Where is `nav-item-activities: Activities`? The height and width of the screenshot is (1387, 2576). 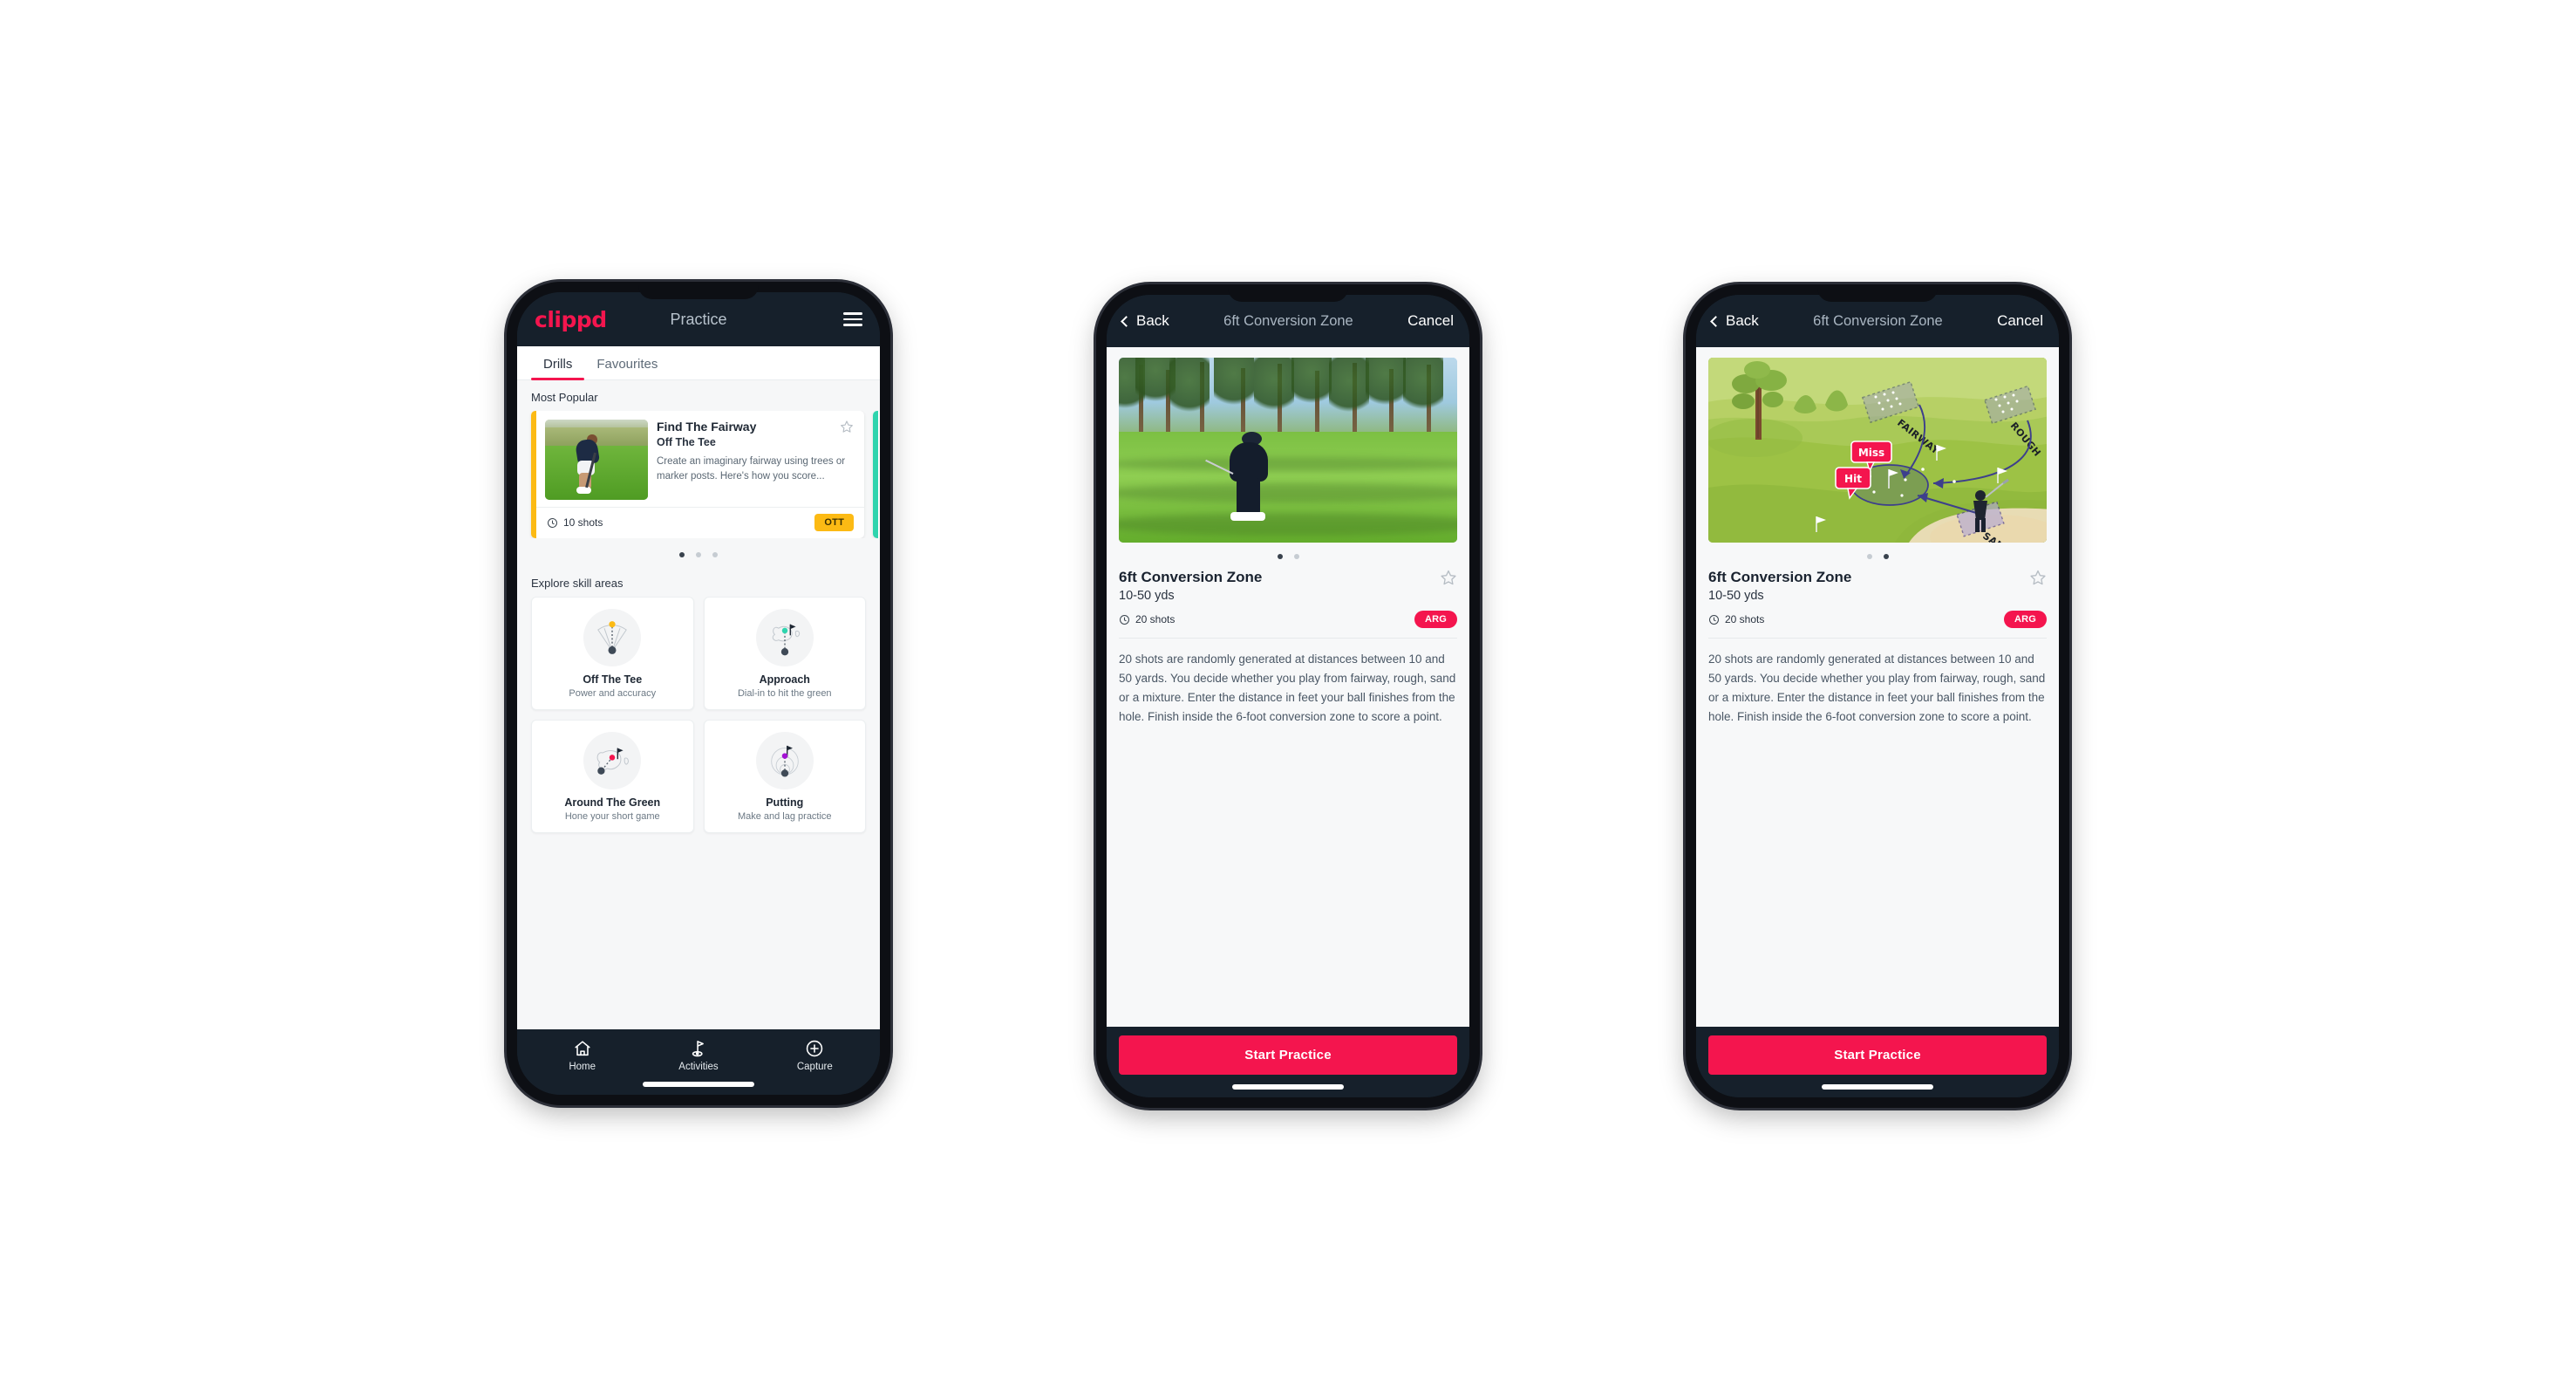 nav-item-activities: Activities is located at coordinates (698, 1055).